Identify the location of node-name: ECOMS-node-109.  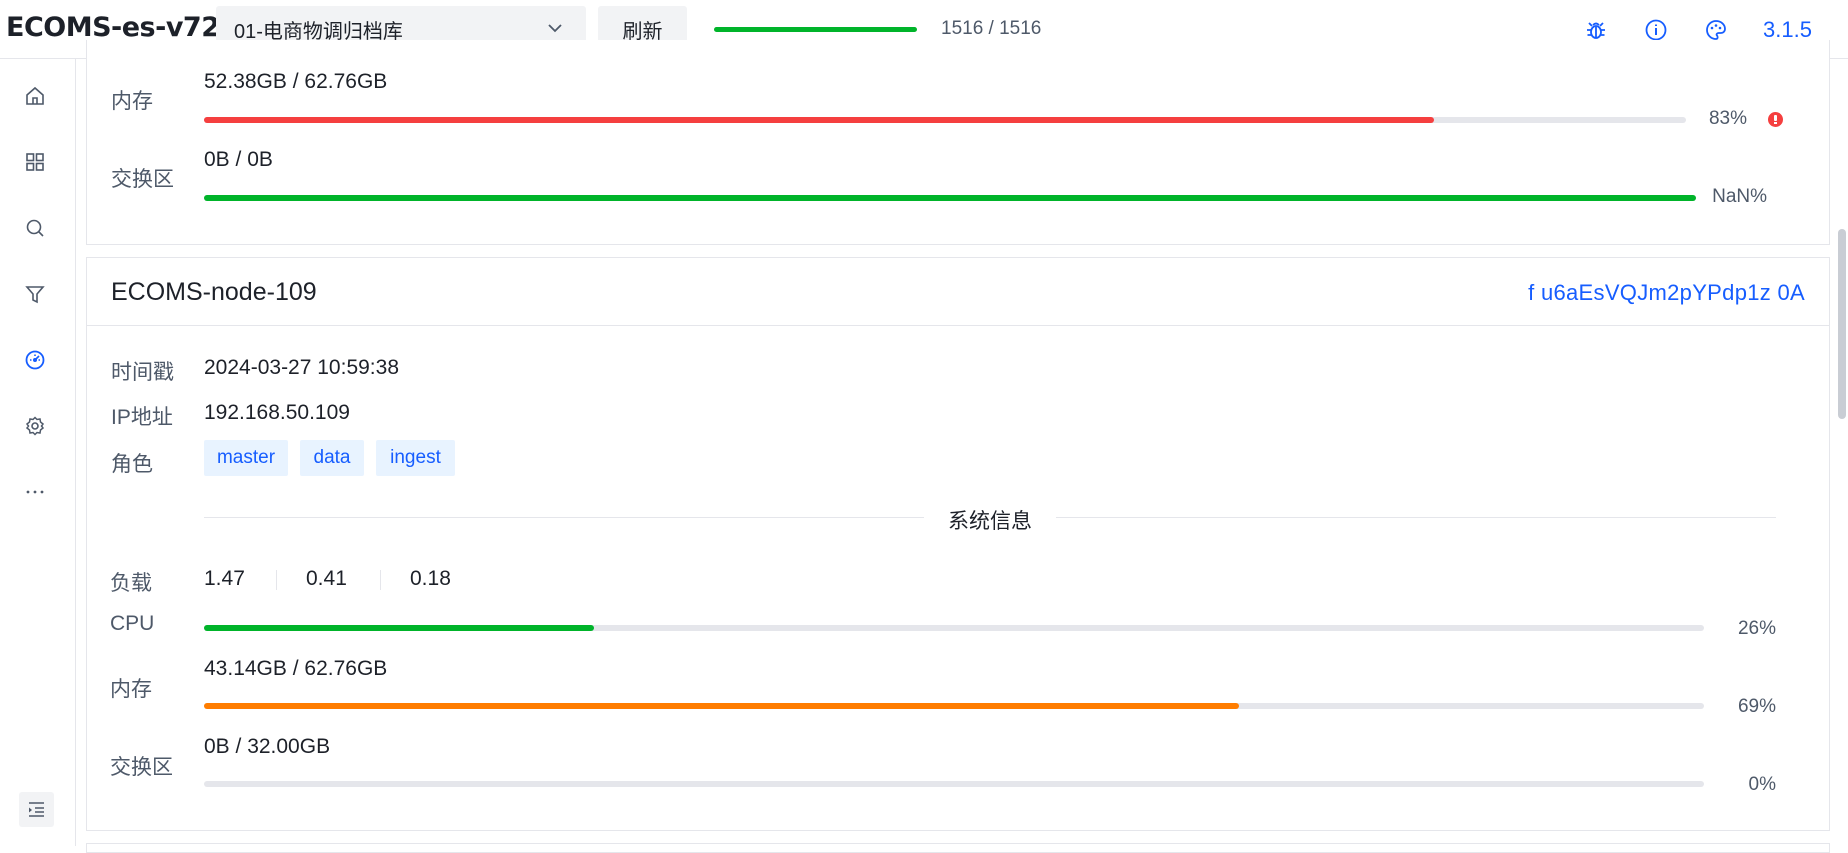
(214, 292).